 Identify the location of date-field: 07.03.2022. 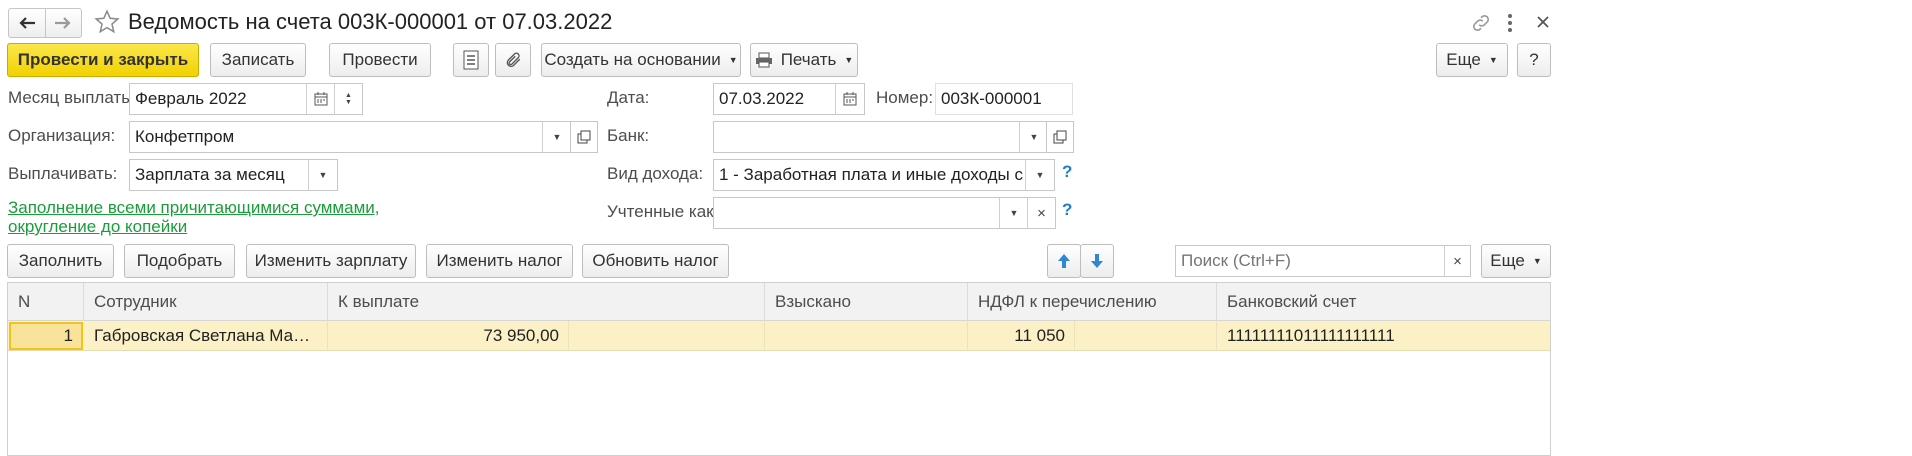
(789, 99).